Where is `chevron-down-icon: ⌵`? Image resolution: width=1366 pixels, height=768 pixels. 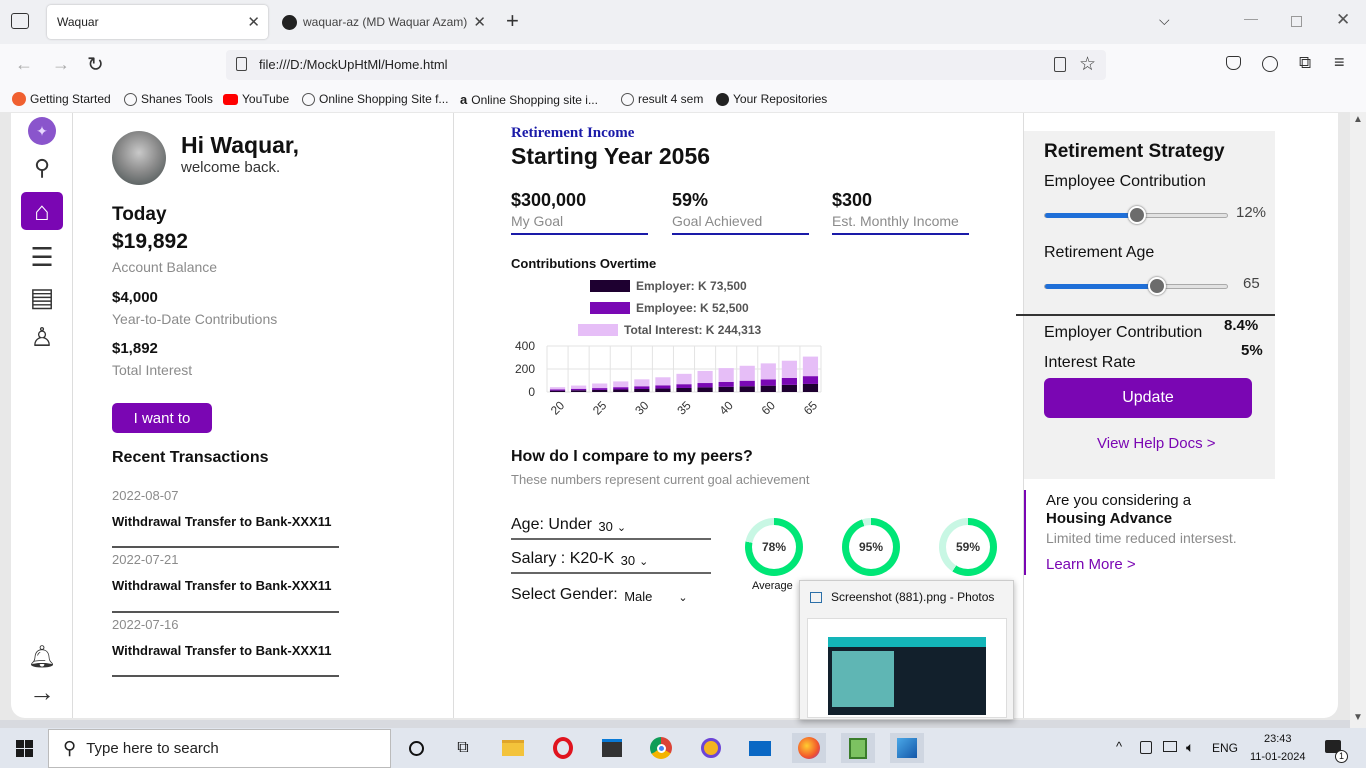
chevron-down-icon: ⌵ is located at coordinates (1164, 20).